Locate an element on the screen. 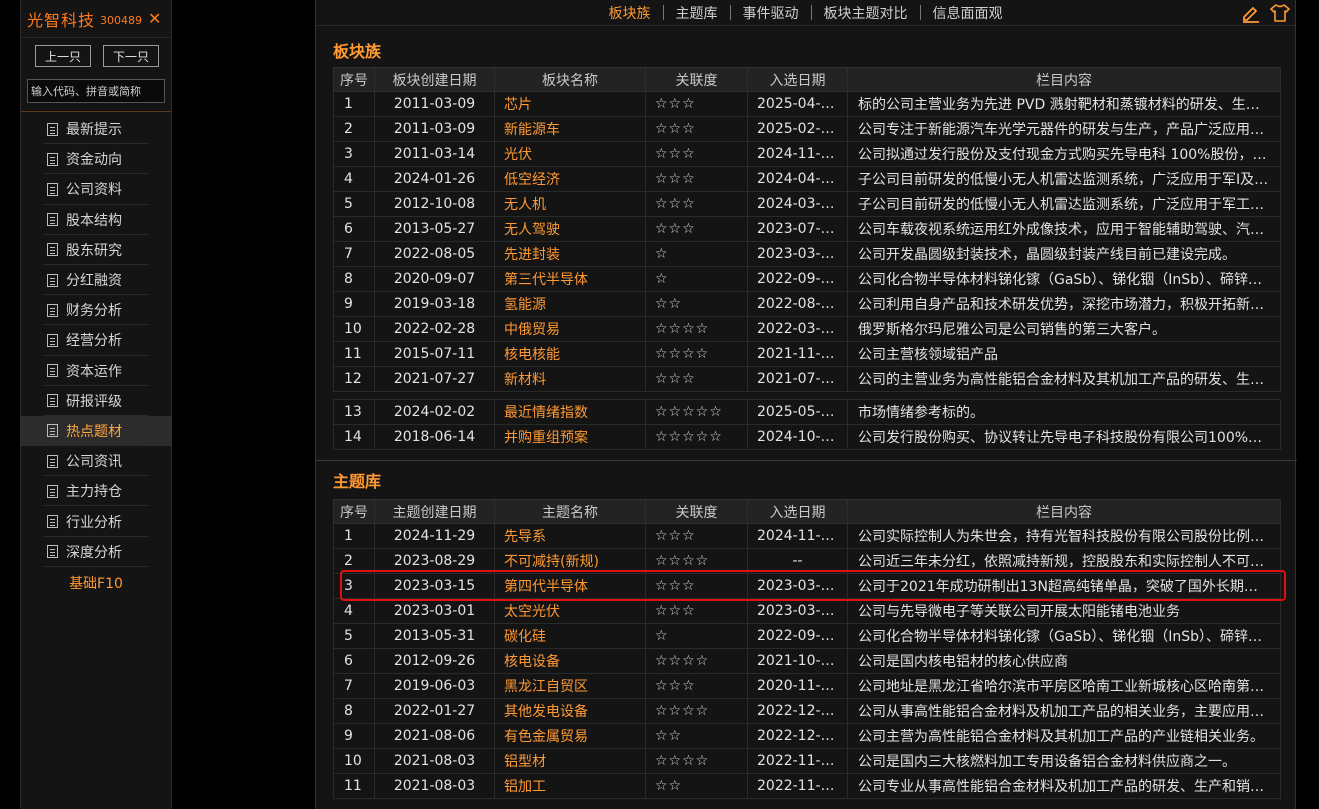 Image resolution: width=1319 pixels, height=809 pixels. sidebar-item: 主力持仓 is located at coordinates (96, 491).